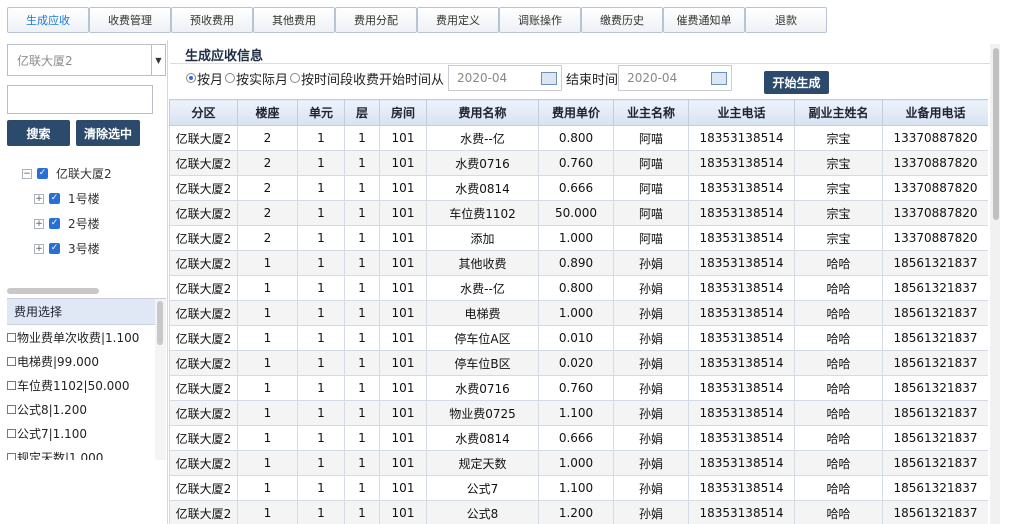 The height and width of the screenshot is (524, 1012). What do you see at coordinates (86, 60) in the screenshot?
I see `building-select: 亿联大厦2 ▼` at bounding box center [86, 60].